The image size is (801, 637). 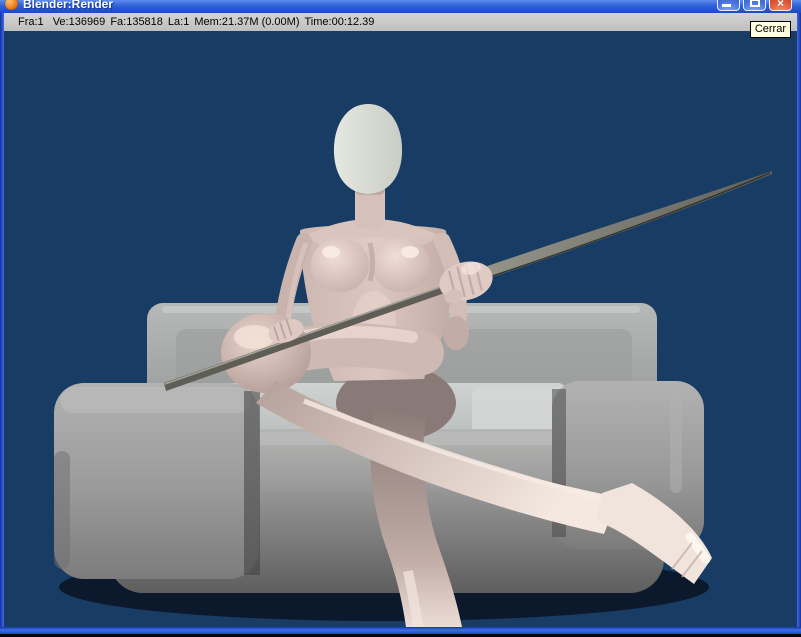 I want to click on close-tooltip: Cerrar, so click(x=770, y=29).